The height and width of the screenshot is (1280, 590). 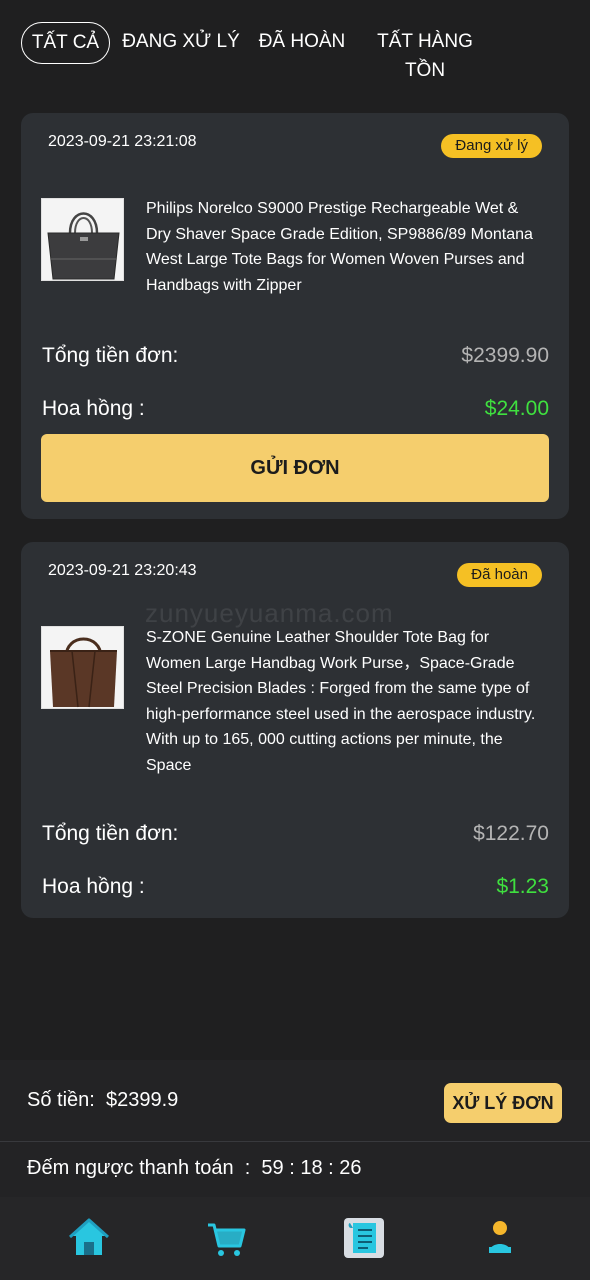 I want to click on nav-orders, so click(x=363, y=1238).